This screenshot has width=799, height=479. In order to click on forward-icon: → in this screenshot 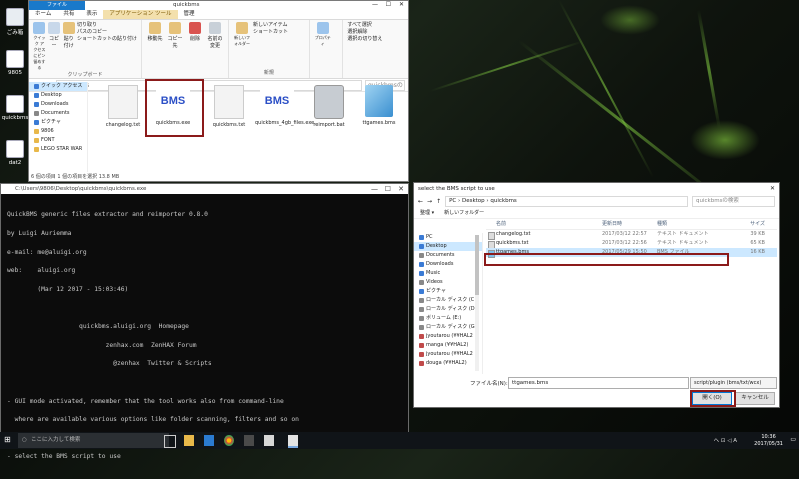, I will do `click(429, 201)`.